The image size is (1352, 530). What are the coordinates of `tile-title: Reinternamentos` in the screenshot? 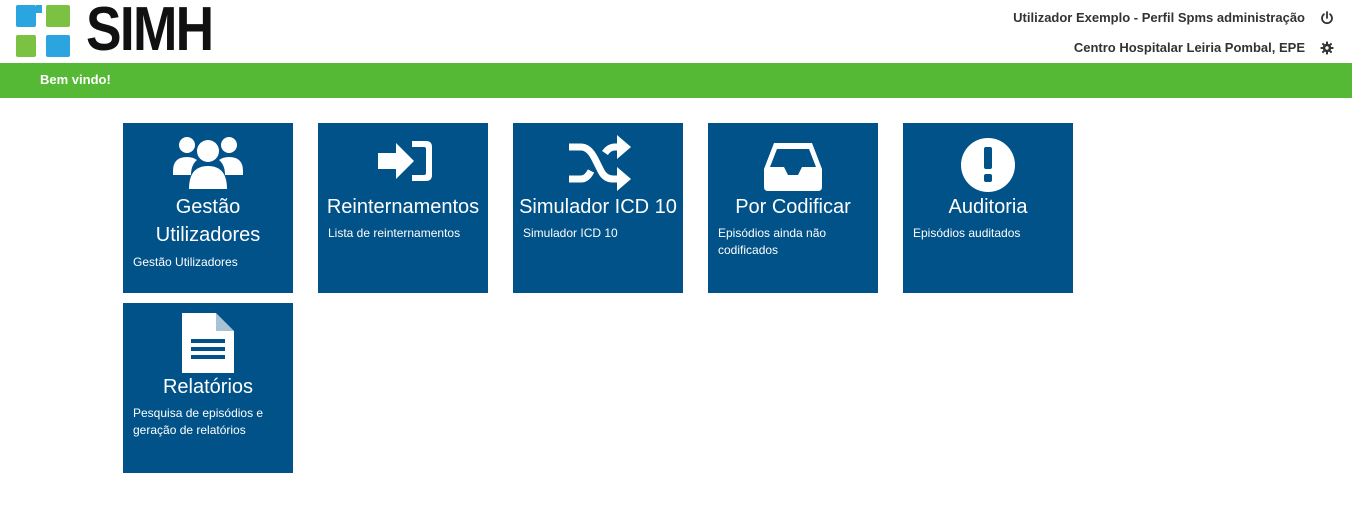 It's located at (403, 207).